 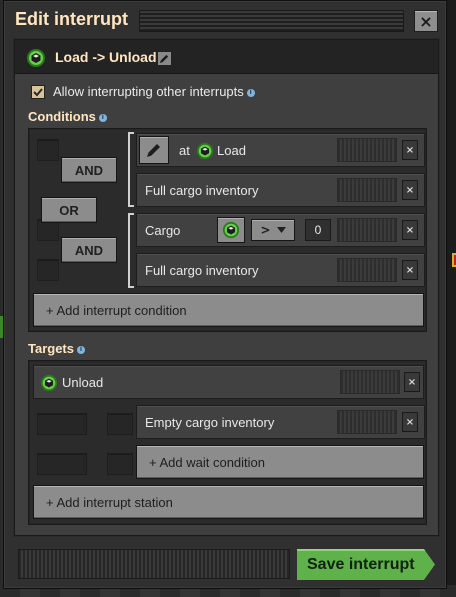 What do you see at coordinates (67, 116) in the screenshot?
I see `conditions-heading: Conditions i` at bounding box center [67, 116].